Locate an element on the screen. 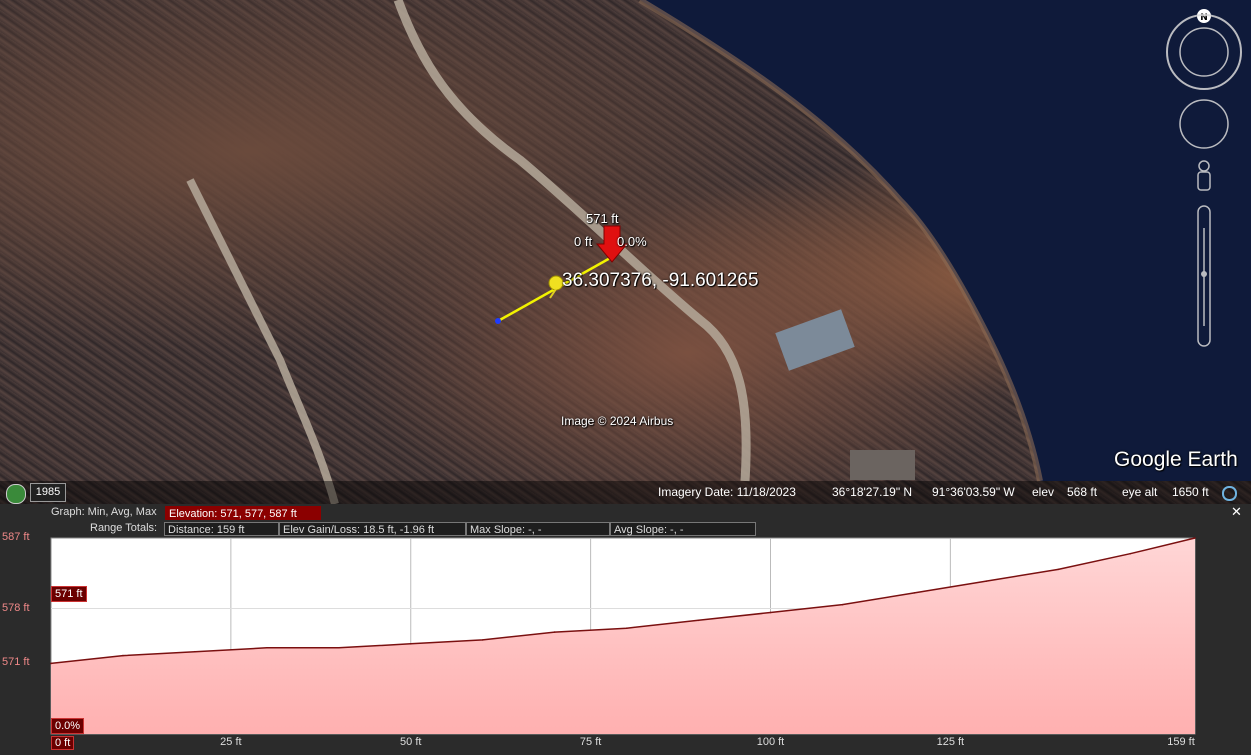  navigation-controls: N is located at coordinates (1205, 181).